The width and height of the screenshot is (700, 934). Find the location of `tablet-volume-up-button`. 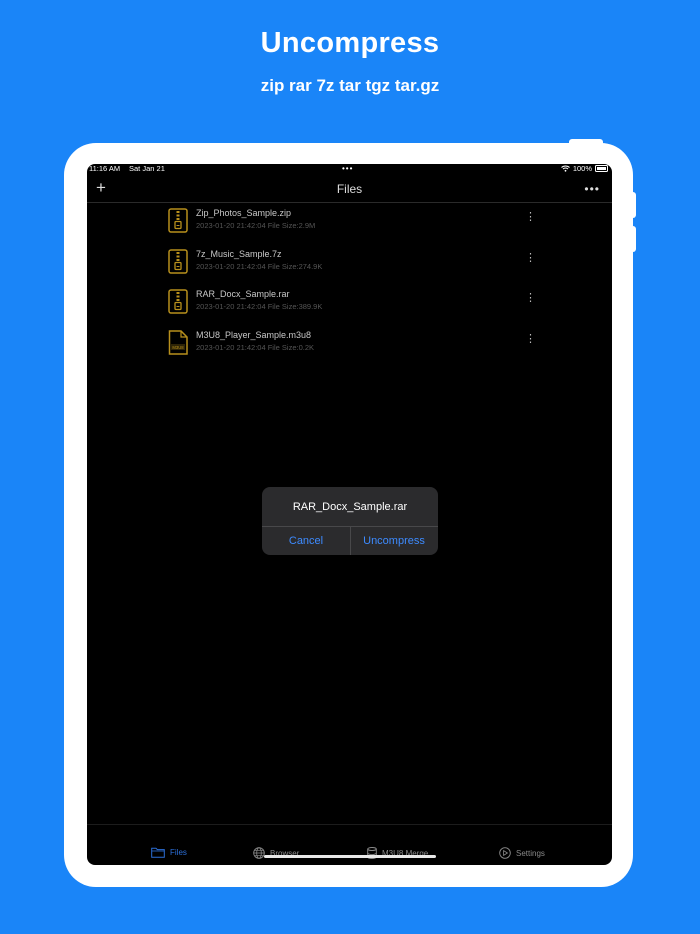

tablet-volume-up-button is located at coordinates (633, 205).